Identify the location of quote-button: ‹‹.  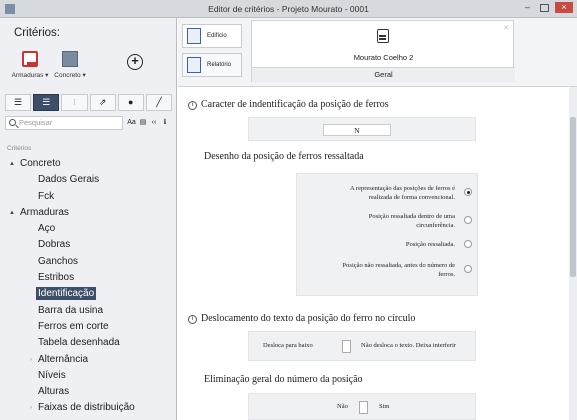
(154, 123).